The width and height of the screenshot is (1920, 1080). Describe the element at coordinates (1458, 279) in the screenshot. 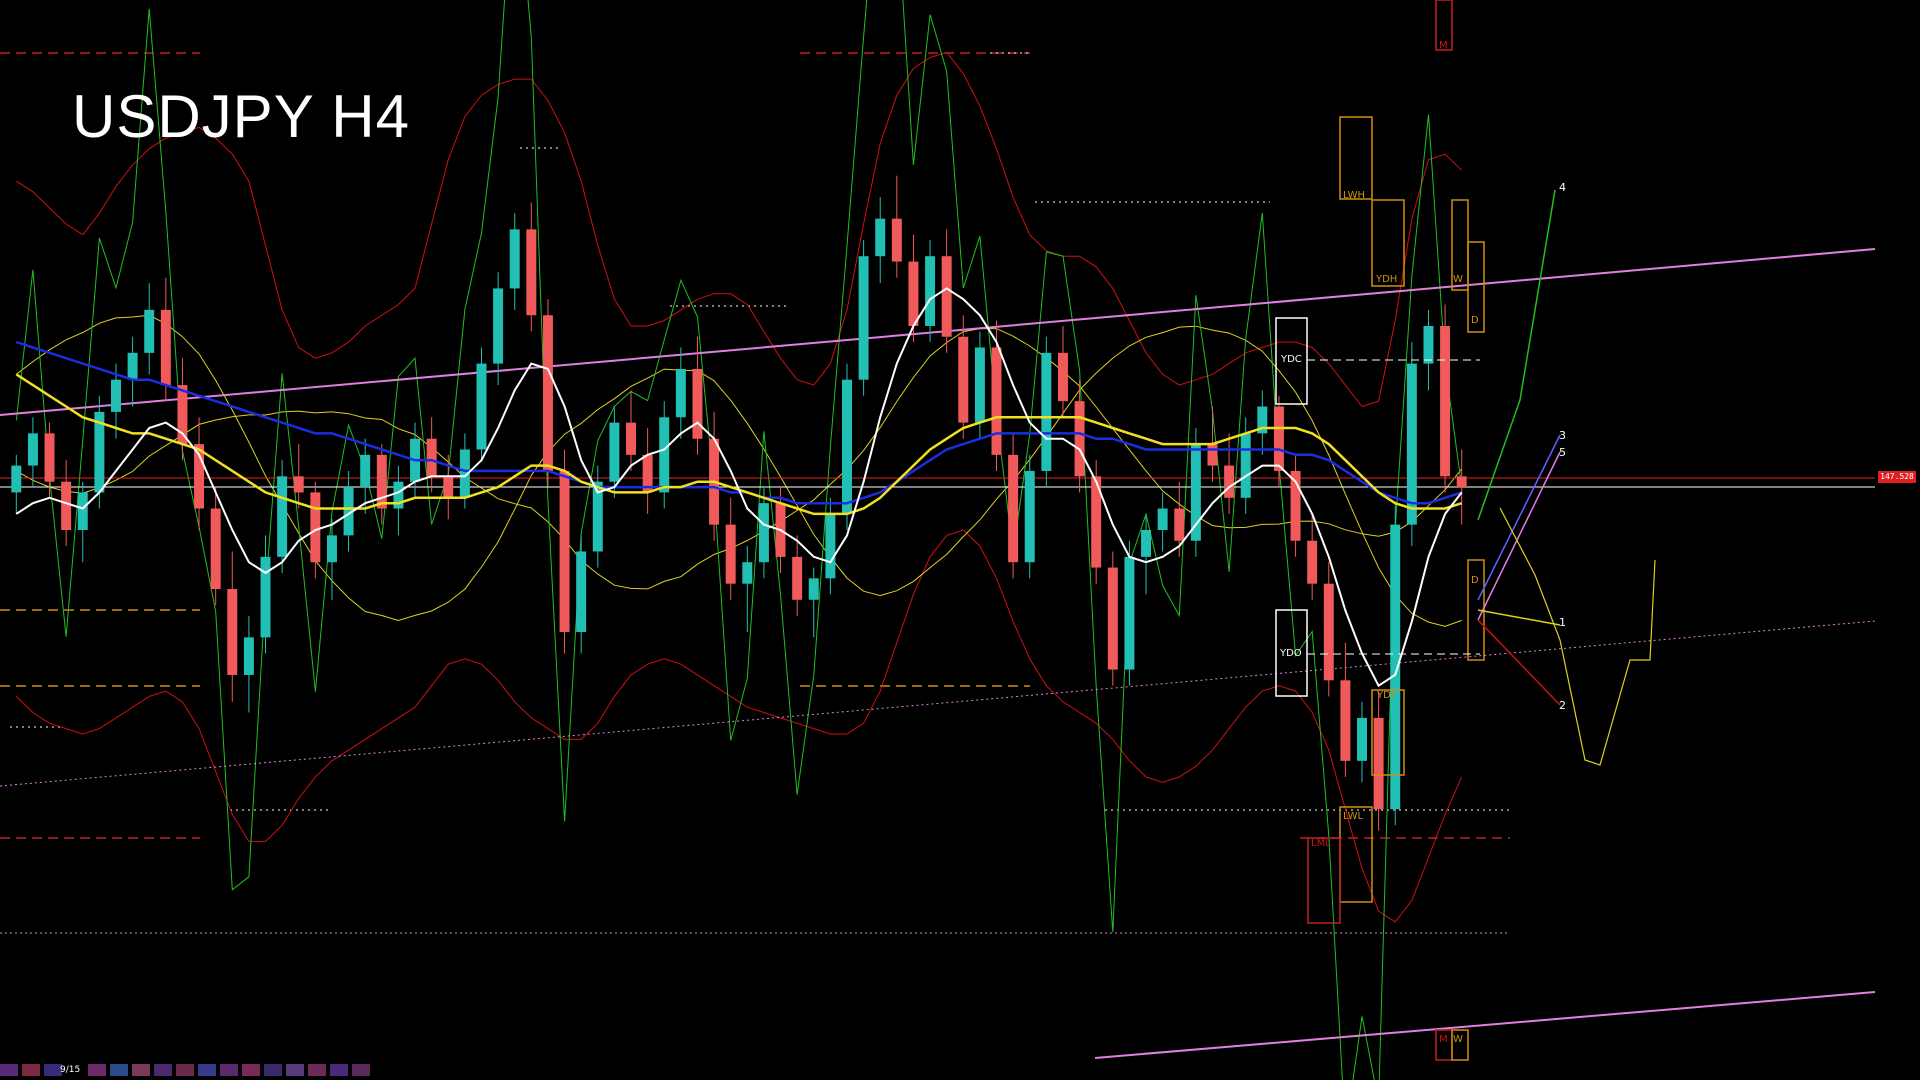

I see `level-w-top-label: W` at that location.